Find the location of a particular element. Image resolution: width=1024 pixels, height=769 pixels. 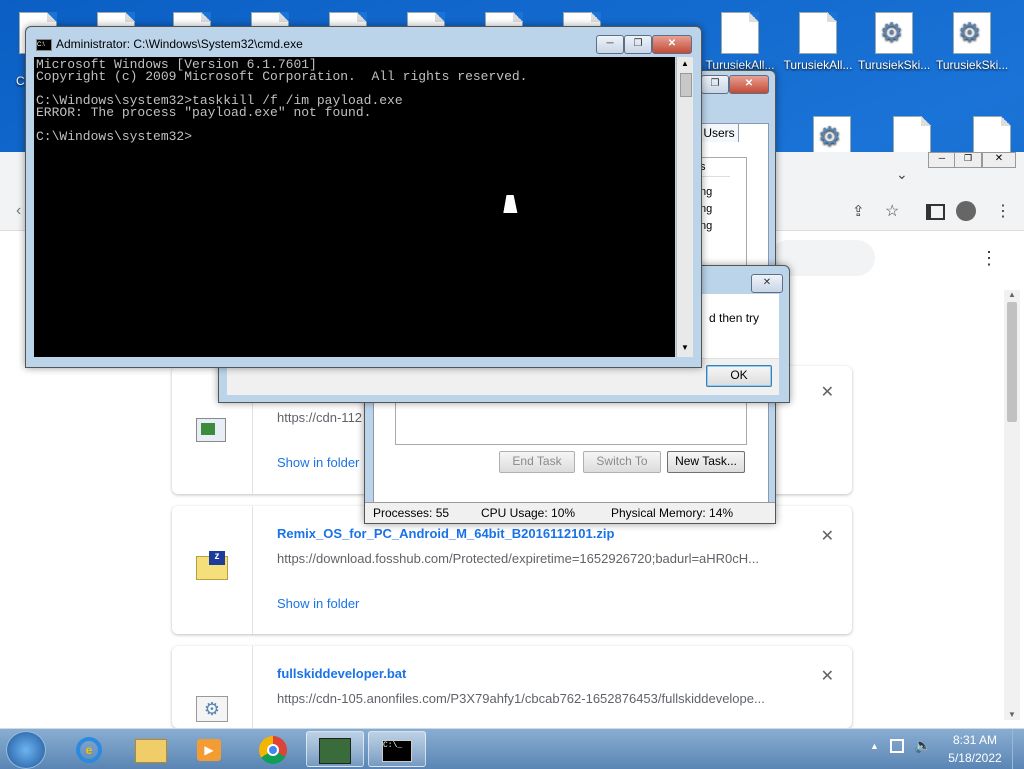

downloads-menu-icon: ⋮ is located at coordinates (989, 258).